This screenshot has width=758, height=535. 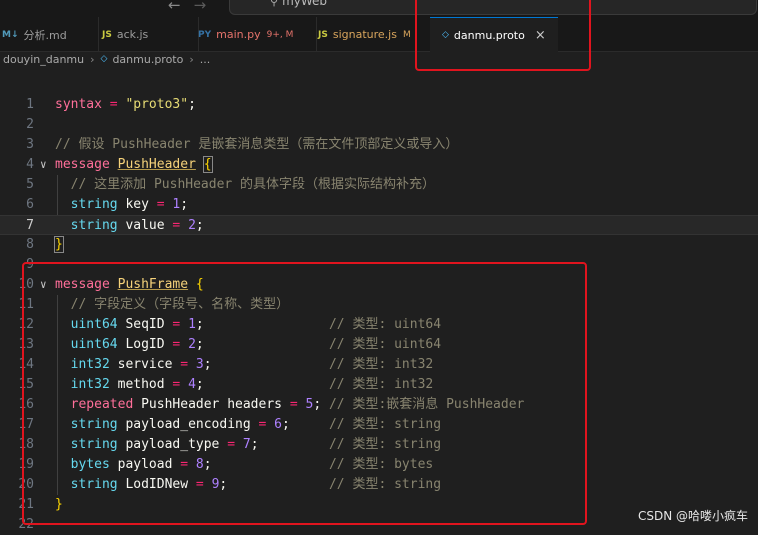 I want to click on token-kw: syntax, so click(x=78, y=104).